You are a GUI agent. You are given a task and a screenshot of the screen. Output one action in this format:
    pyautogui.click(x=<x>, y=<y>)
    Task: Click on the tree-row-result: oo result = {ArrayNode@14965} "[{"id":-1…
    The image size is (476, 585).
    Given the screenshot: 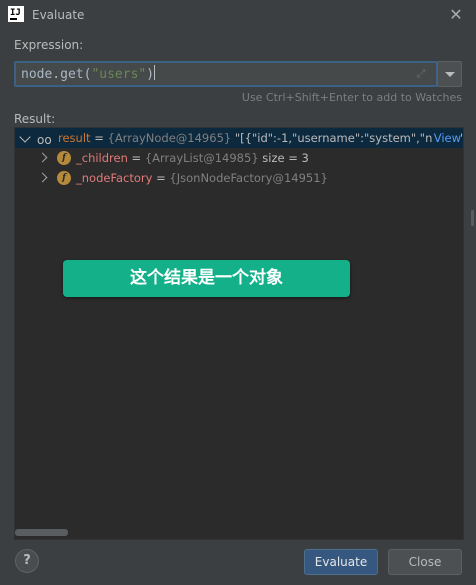 What is the action you would take?
    pyautogui.click(x=239, y=138)
    